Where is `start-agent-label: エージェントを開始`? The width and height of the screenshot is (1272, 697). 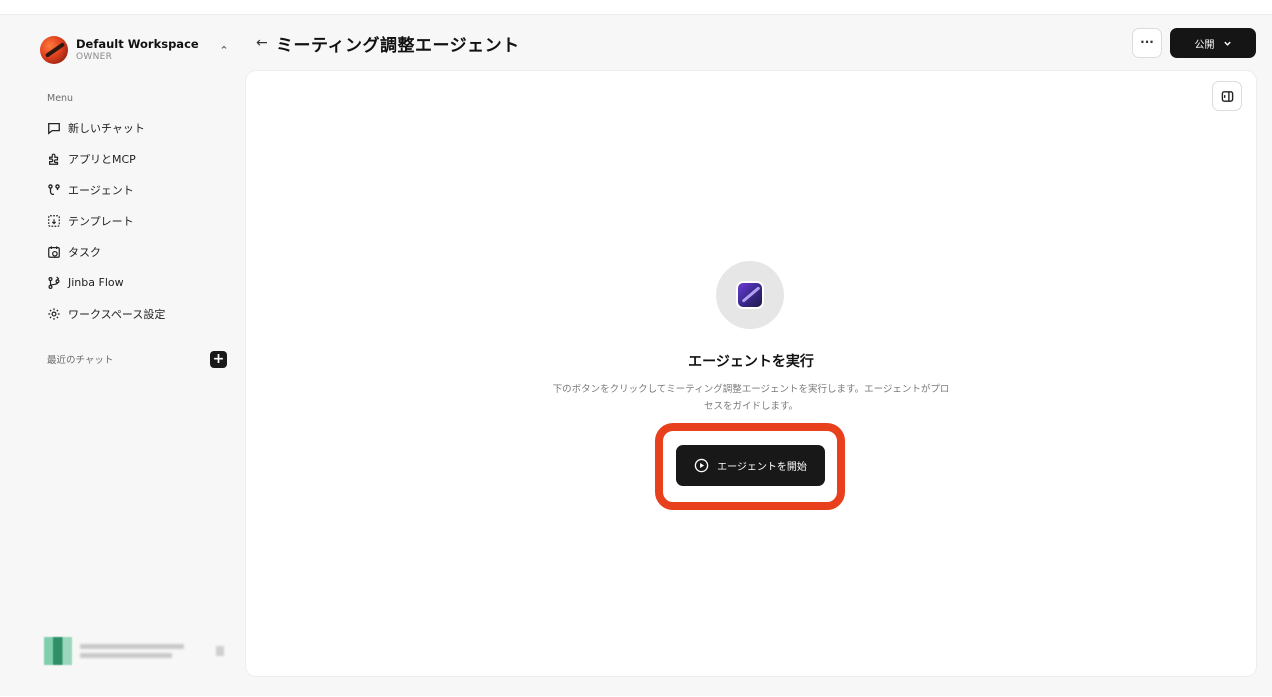
start-agent-label: エージェントを開始 is located at coordinates (762, 467).